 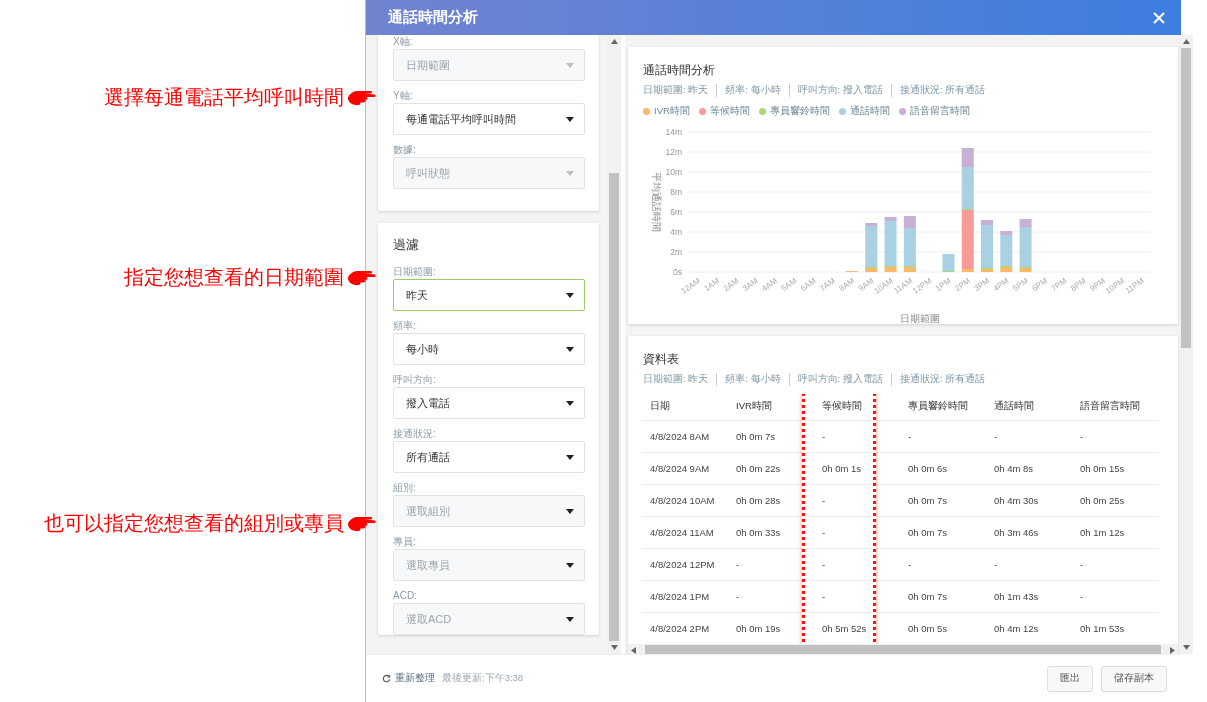 What do you see at coordinates (433, 17) in the screenshot?
I see `dialog-title: 通話時間分析` at bounding box center [433, 17].